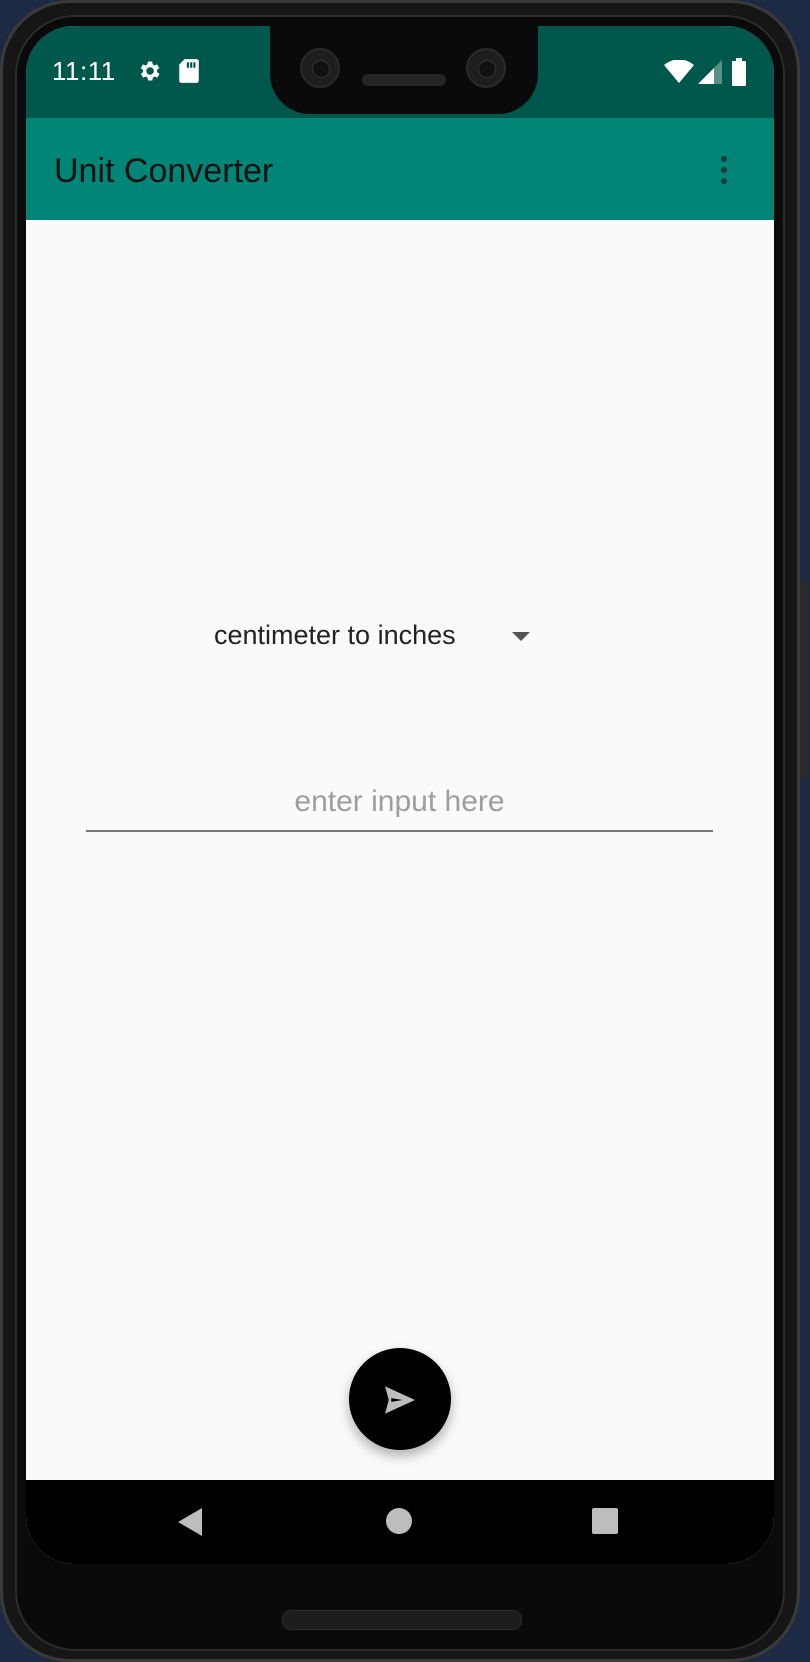  Describe the element at coordinates (710, 72) in the screenshot. I see `signal-icon` at that location.